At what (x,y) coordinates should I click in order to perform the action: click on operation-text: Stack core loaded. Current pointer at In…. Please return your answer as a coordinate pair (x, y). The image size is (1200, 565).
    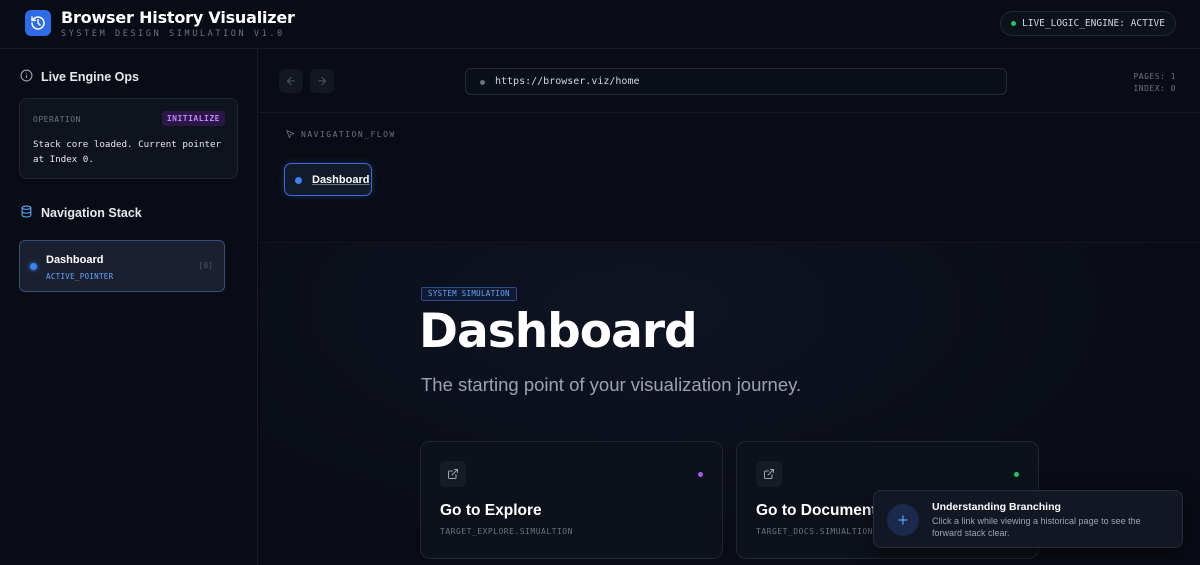
    Looking at the image, I should click on (127, 152).